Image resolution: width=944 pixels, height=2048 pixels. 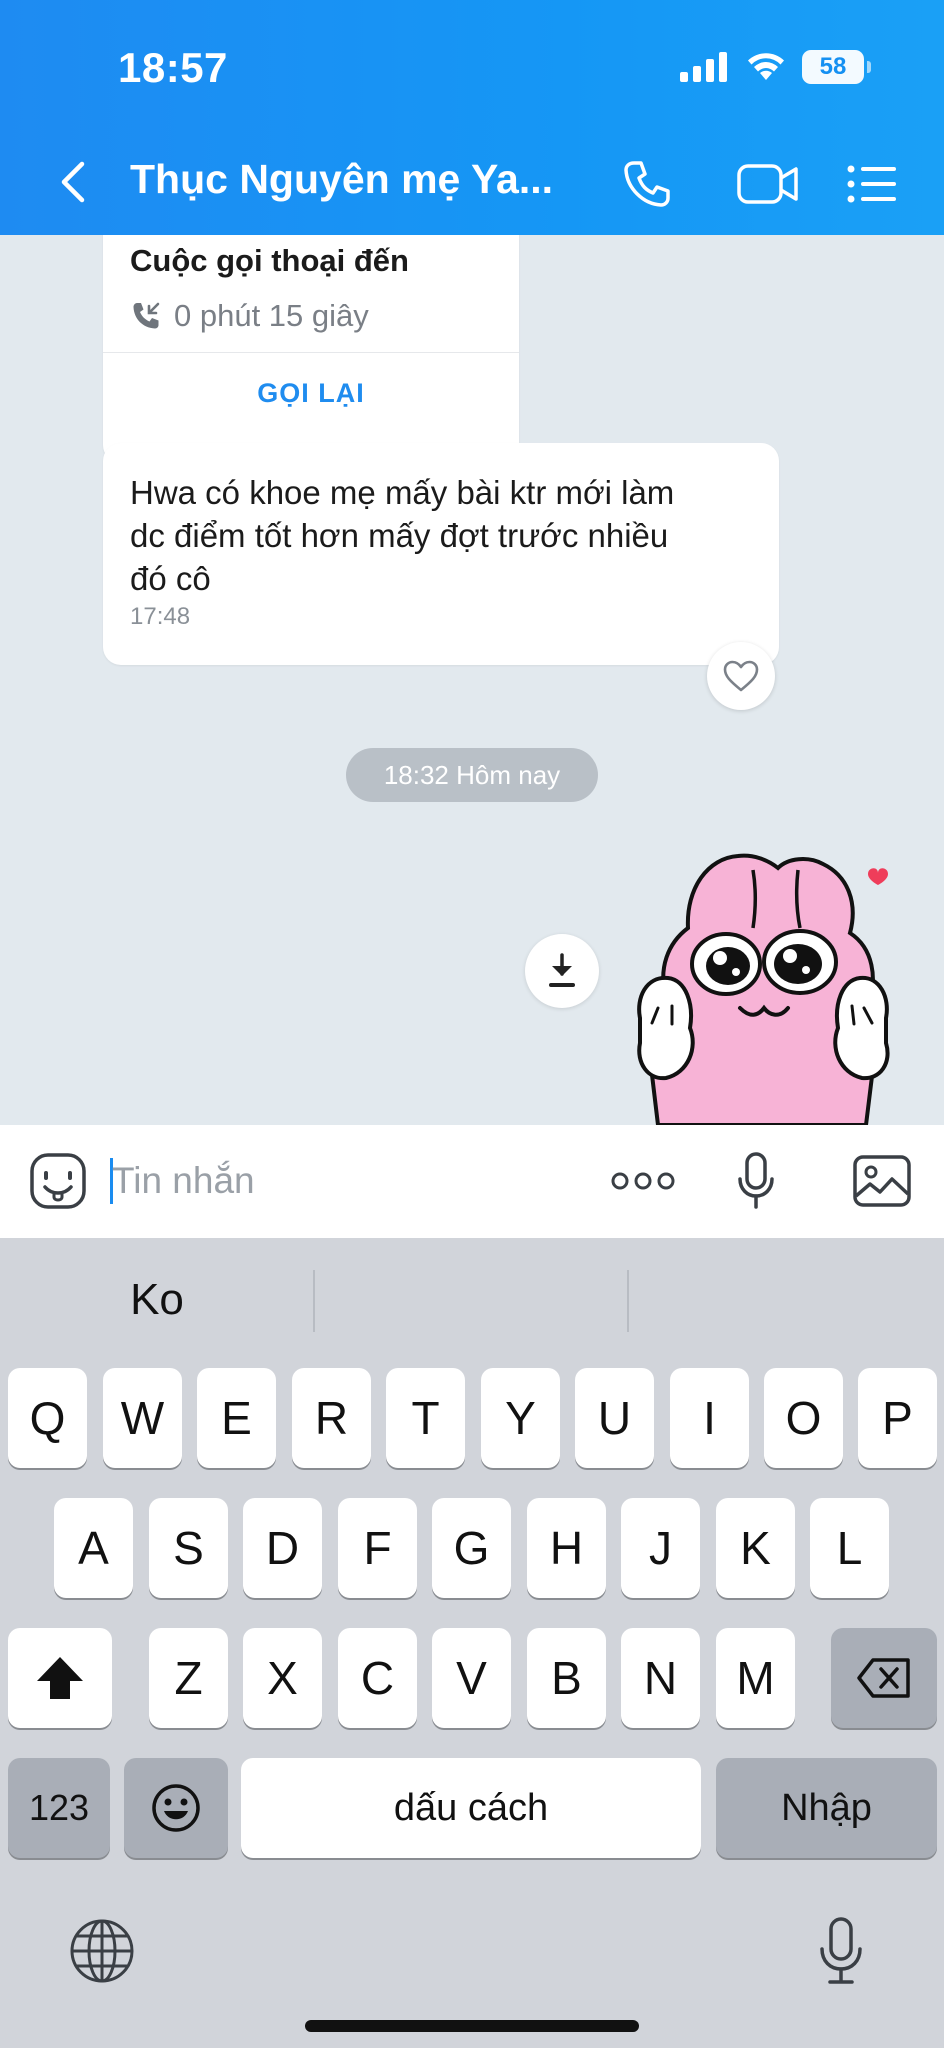 What do you see at coordinates (755, 1678) in the screenshot?
I see `key-m: M` at bounding box center [755, 1678].